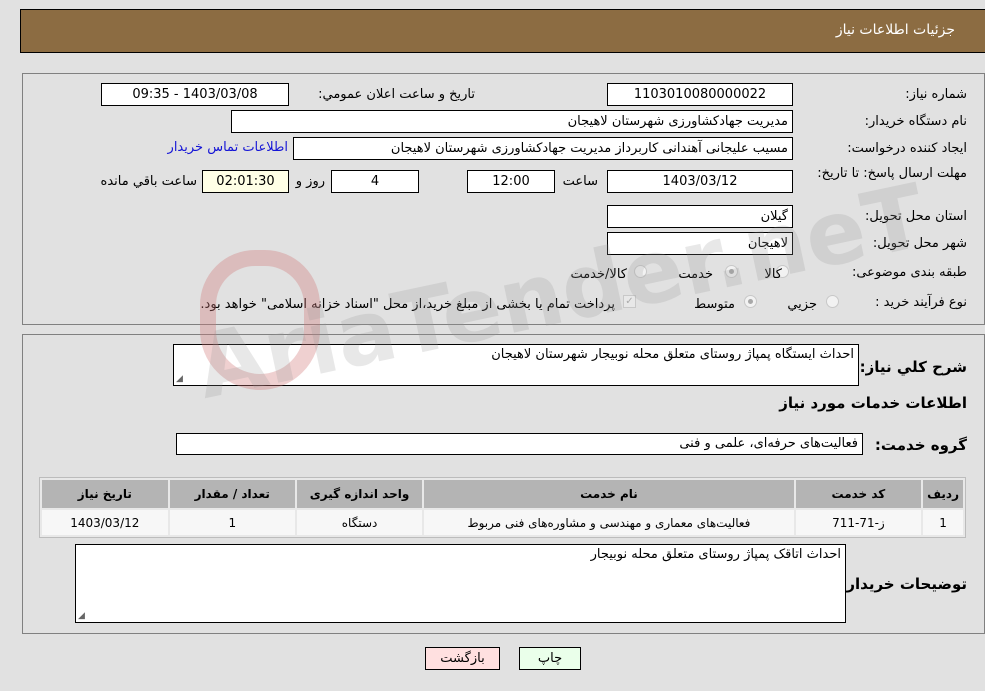 The width and height of the screenshot is (985, 691). Describe the element at coordinates (105, 494) in the screenshot. I see `col-need-date: تاریخ نیاز` at that location.